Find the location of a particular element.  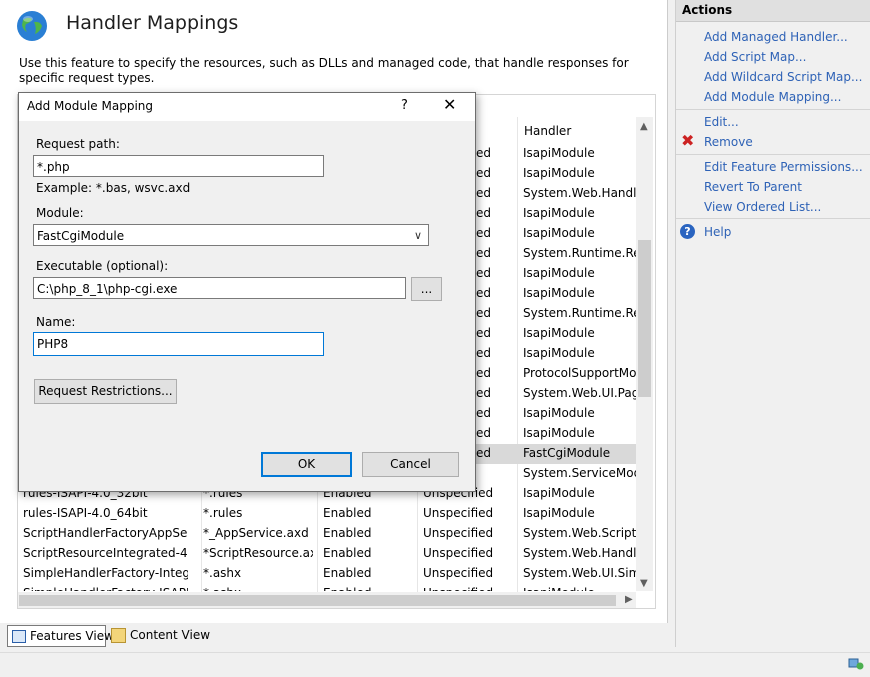

action-revert-to-parent: Revert To Parent is located at coordinates (753, 187).